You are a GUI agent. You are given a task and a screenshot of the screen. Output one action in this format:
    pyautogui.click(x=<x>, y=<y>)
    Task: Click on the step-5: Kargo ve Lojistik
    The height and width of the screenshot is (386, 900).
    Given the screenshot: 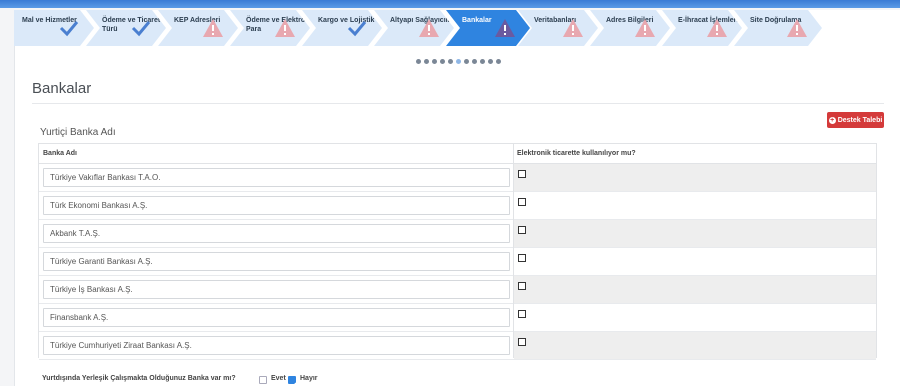 What is the action you would take?
    pyautogui.click(x=342, y=28)
    